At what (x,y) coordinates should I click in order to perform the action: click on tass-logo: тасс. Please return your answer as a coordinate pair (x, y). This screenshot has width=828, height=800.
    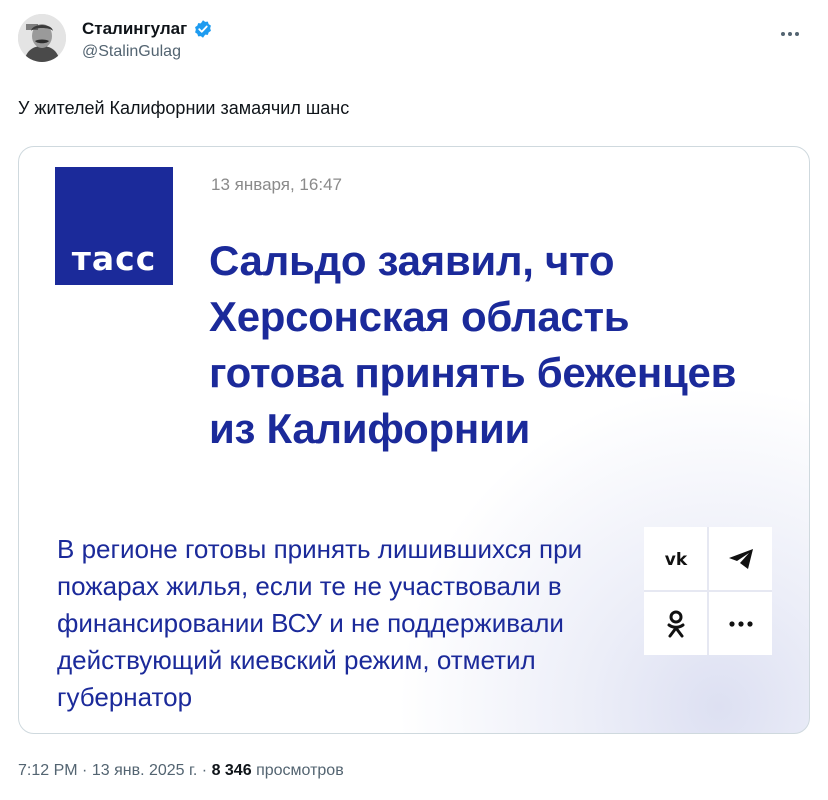
    Looking at the image, I should click on (114, 226).